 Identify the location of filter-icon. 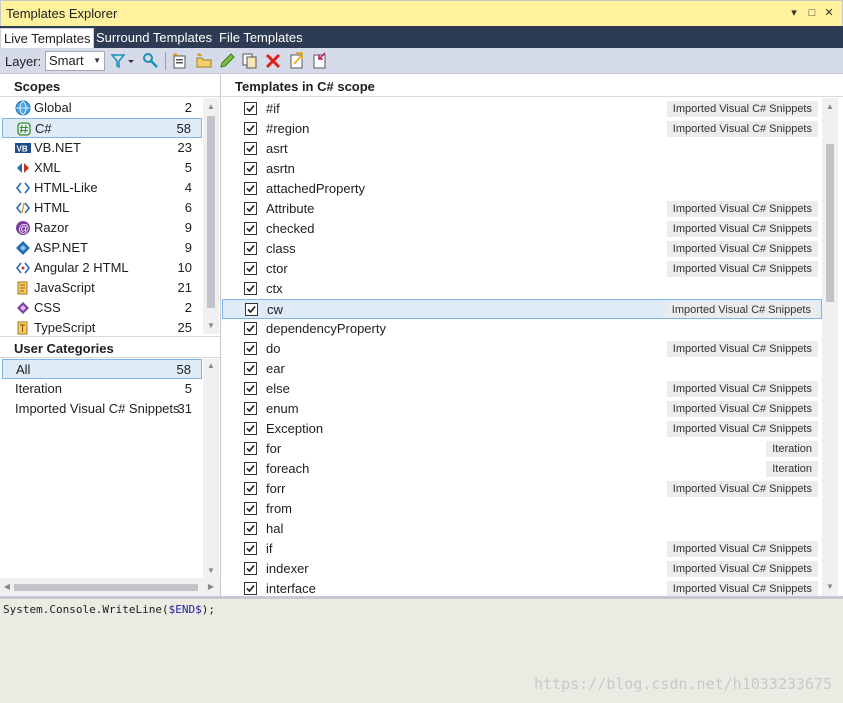
(123, 61).